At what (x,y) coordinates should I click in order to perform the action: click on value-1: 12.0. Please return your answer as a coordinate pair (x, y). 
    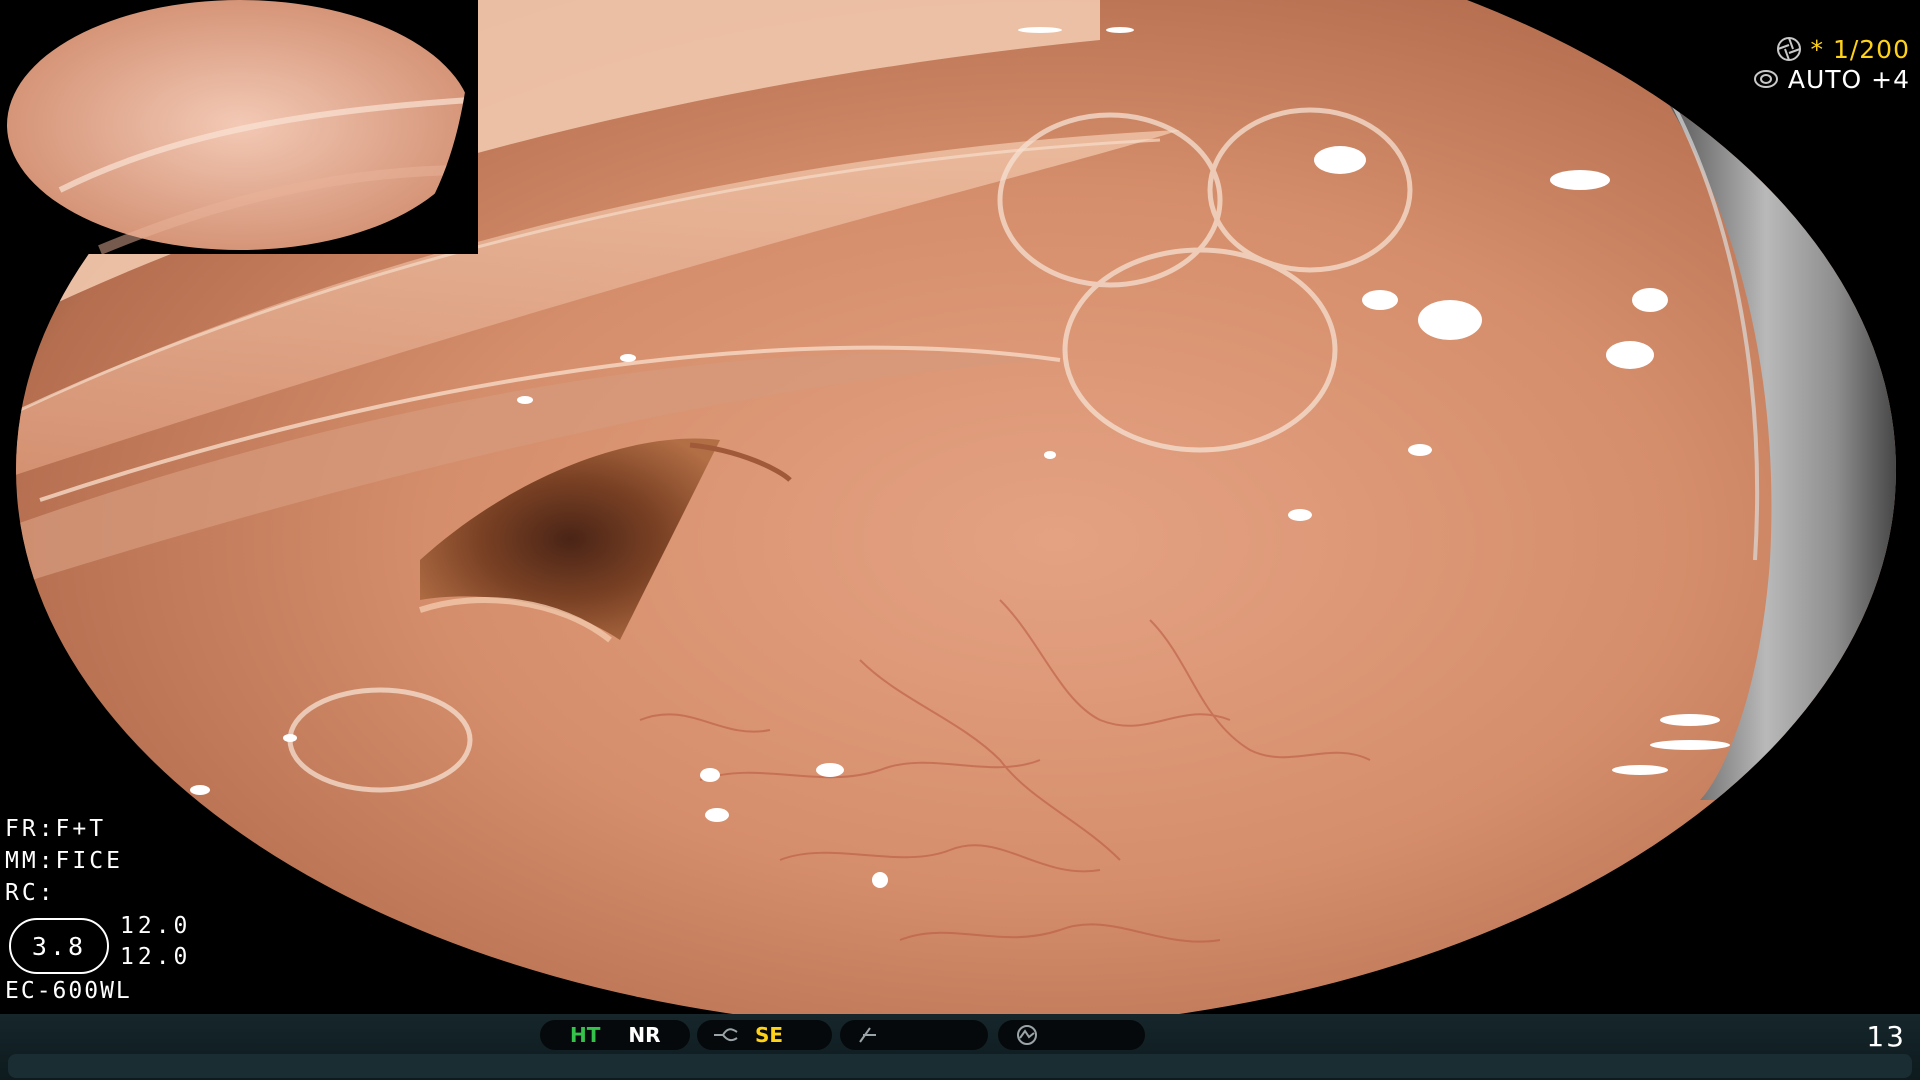
    Looking at the image, I should click on (156, 926).